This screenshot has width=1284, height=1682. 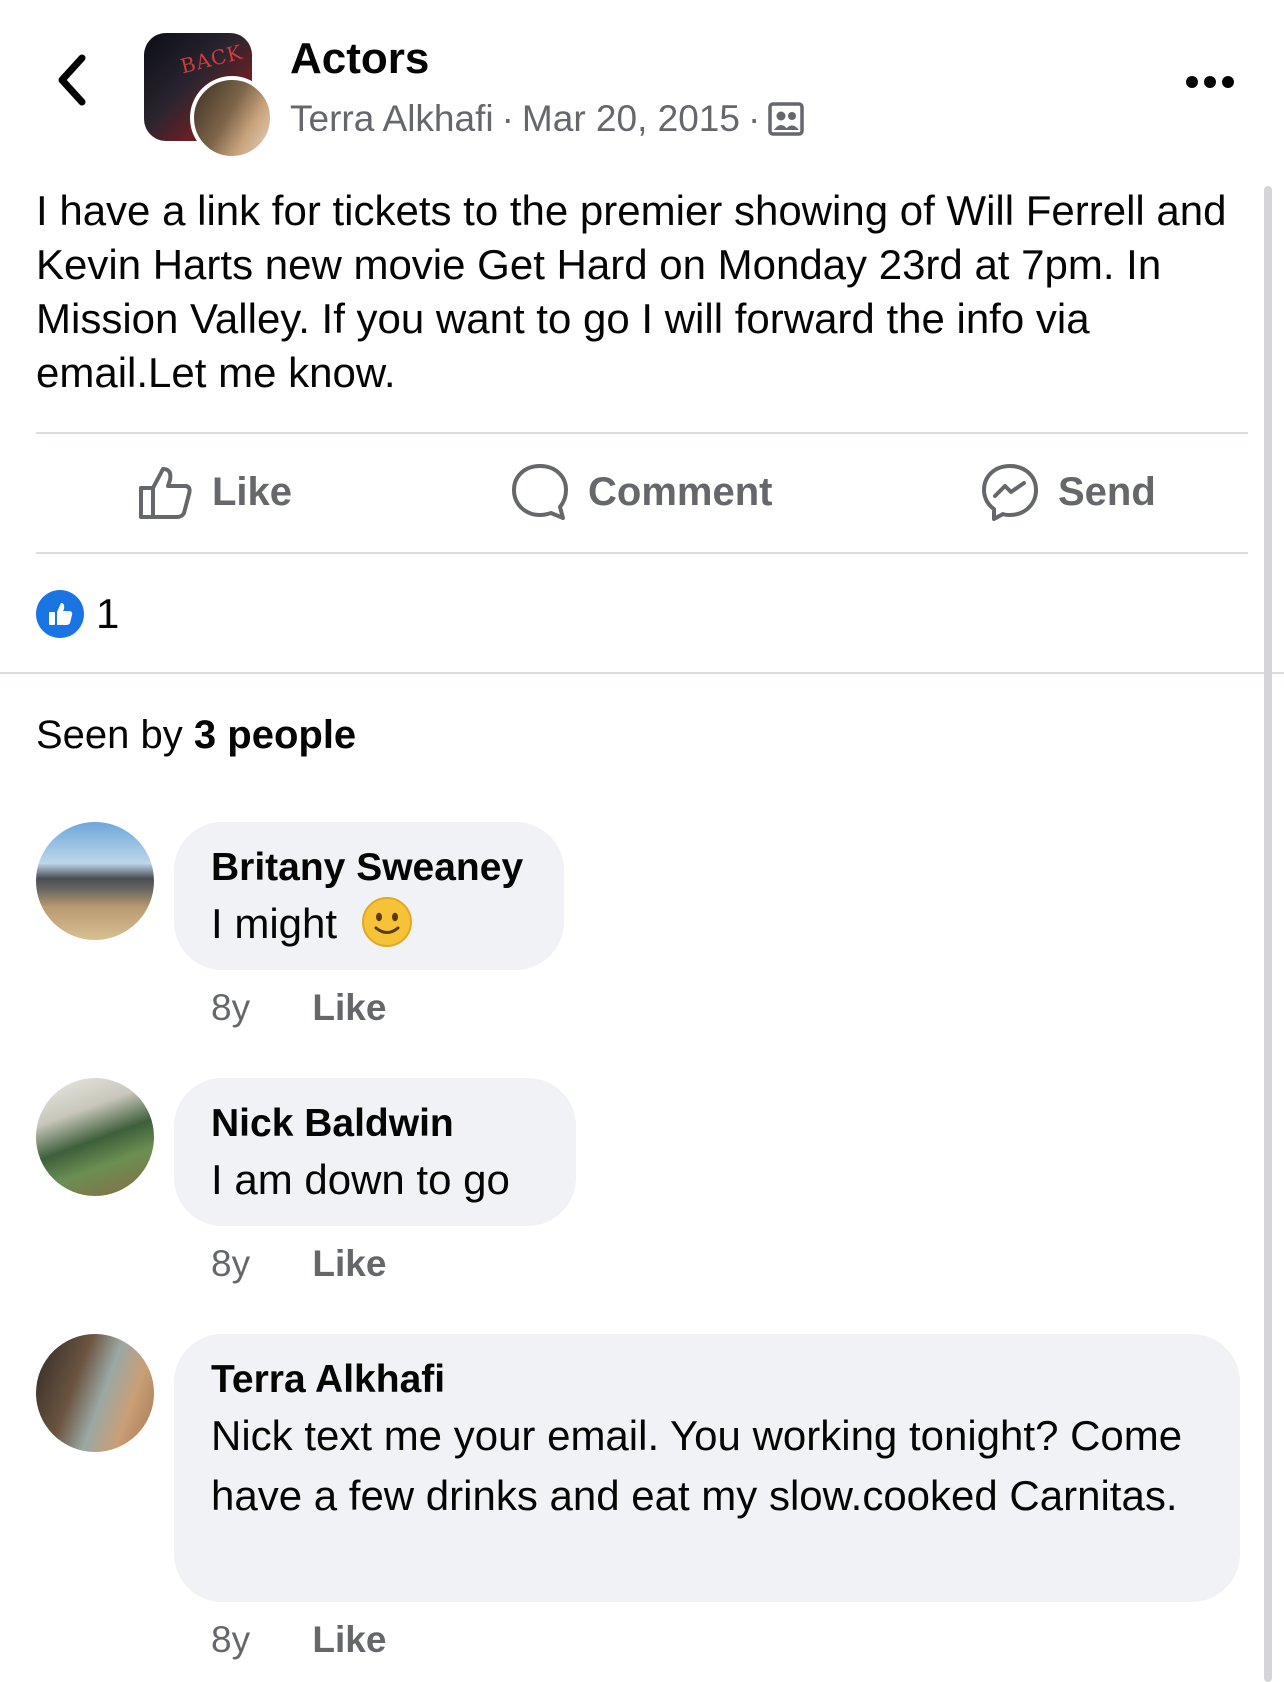 What do you see at coordinates (386, 922) in the screenshot?
I see `slightly-smiling-face-icon` at bounding box center [386, 922].